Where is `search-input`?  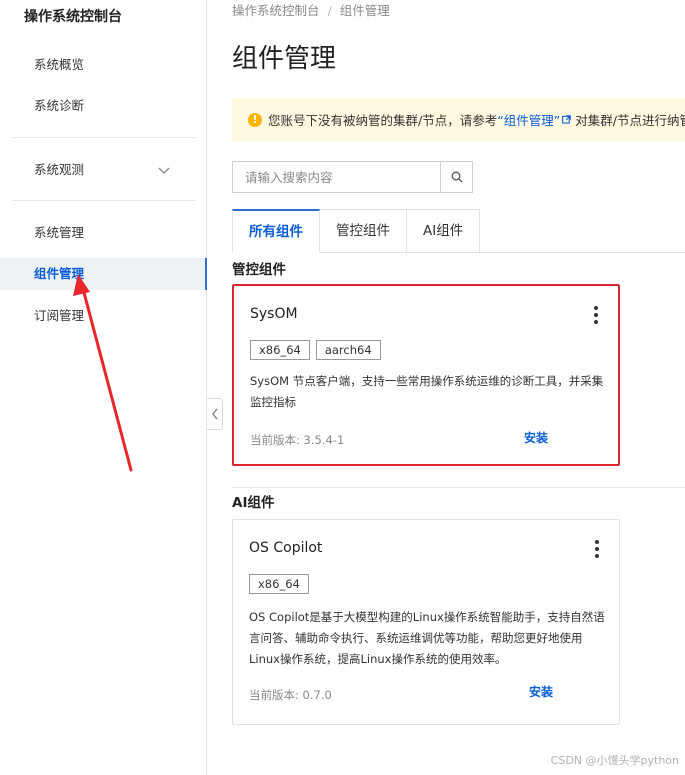
search-input is located at coordinates (336, 177).